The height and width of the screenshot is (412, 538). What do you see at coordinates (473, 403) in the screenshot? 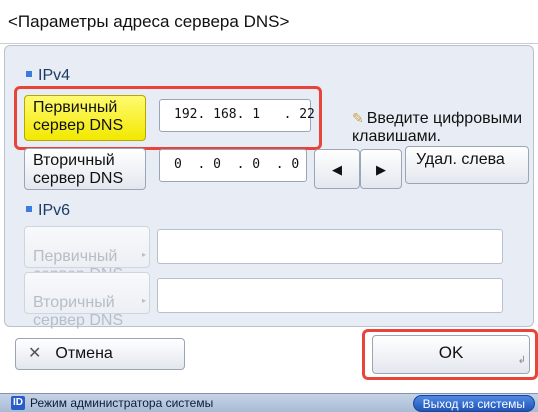
I see `logout-button: Выход из системы` at bounding box center [473, 403].